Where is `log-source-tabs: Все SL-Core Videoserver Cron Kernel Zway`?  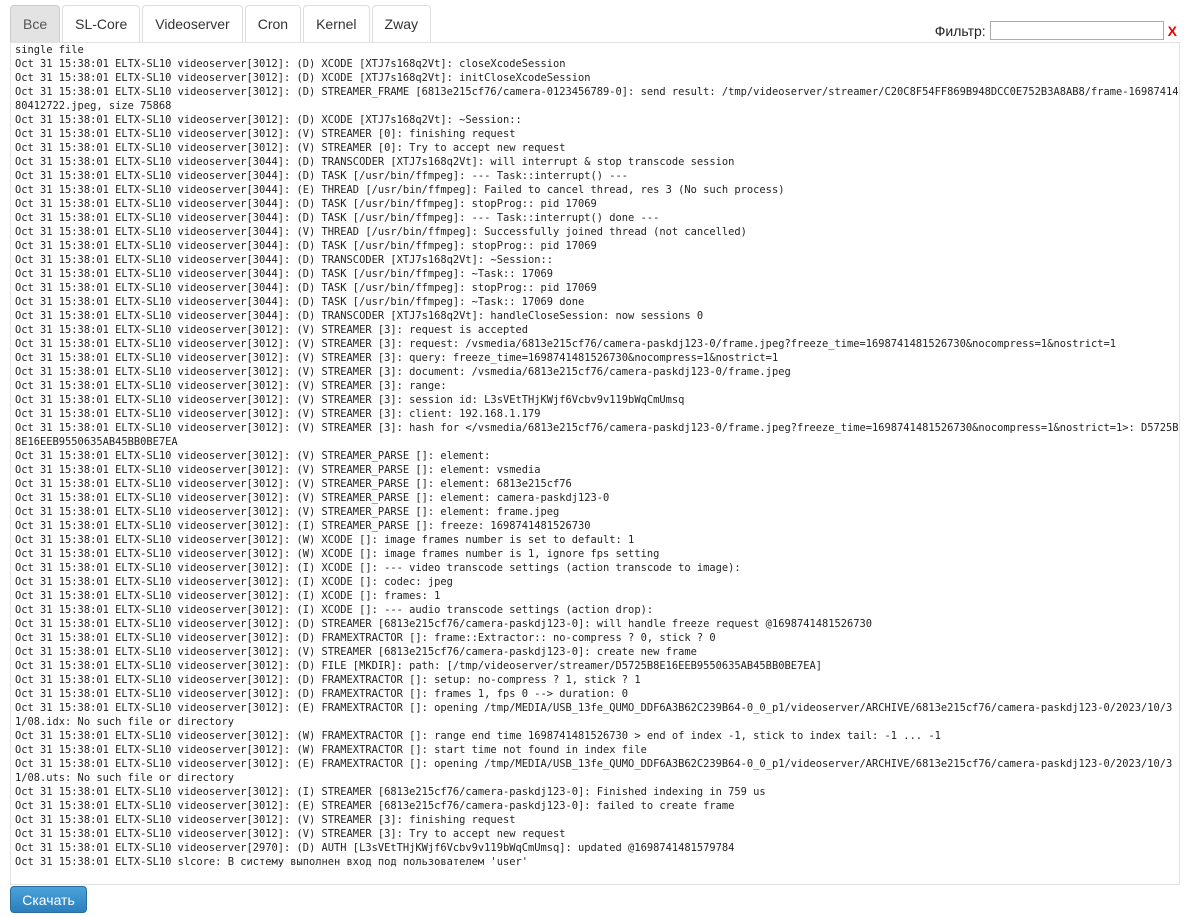 log-source-tabs: Все SL-Core Videoserver Cron Kernel Zway is located at coordinates (221, 23).